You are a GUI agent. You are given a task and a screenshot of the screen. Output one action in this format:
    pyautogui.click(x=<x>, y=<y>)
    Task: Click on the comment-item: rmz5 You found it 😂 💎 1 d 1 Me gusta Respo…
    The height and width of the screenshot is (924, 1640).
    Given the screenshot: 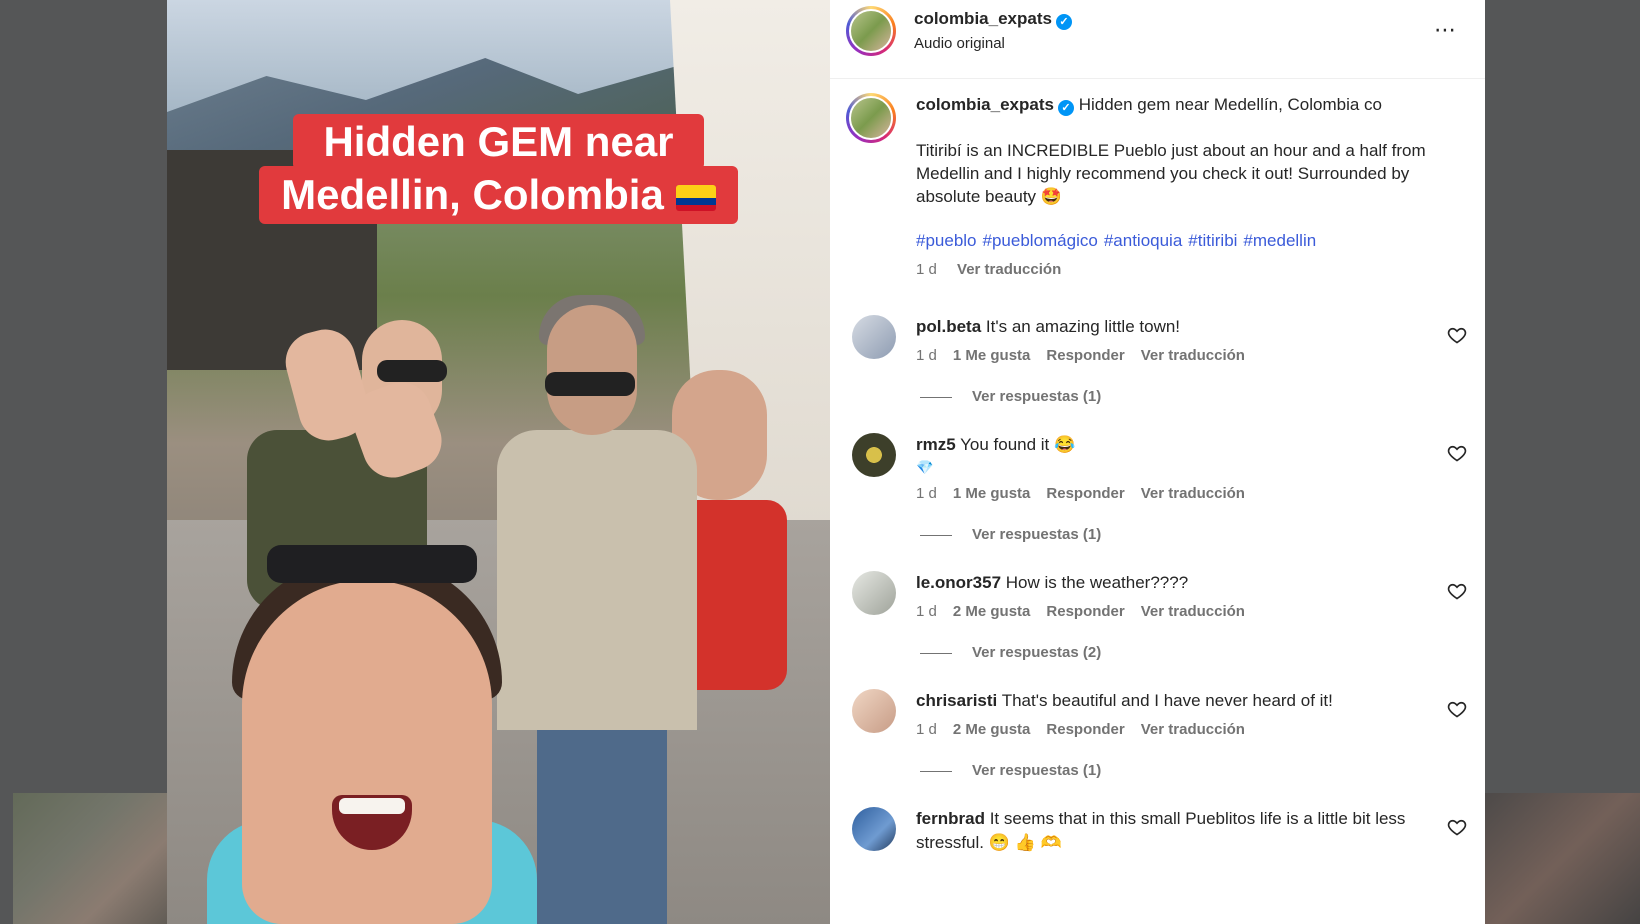 What is the action you would take?
    pyautogui.click(x=1157, y=488)
    